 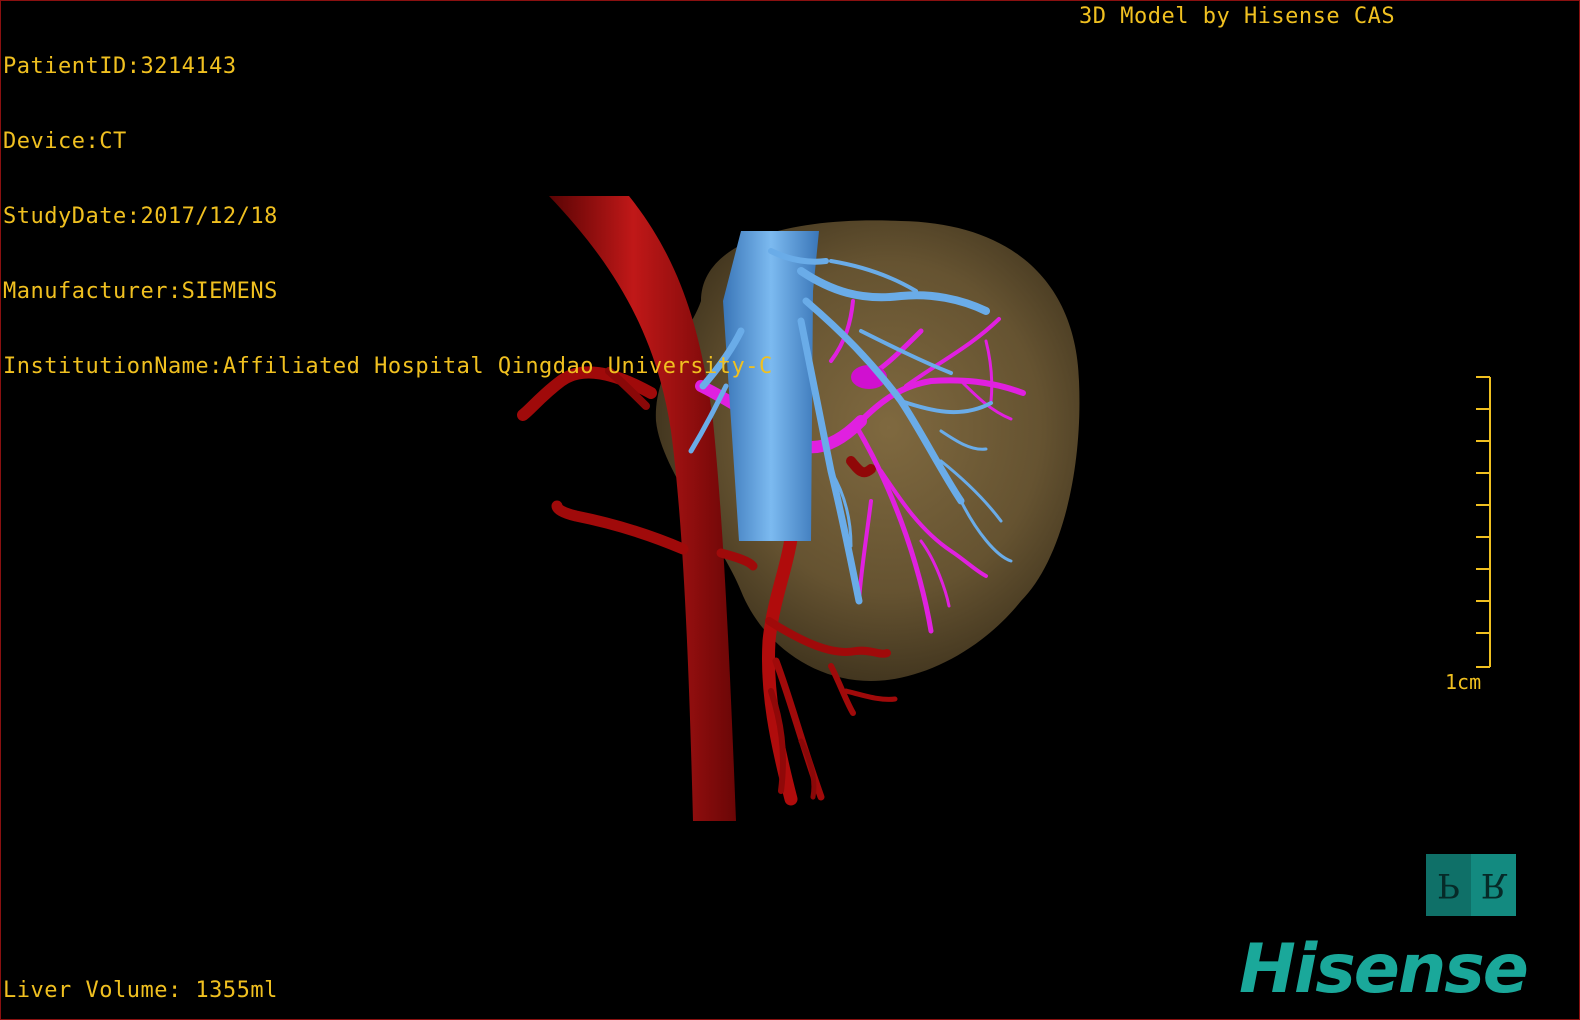 I want to click on scale-label: 1cm, so click(x=1463, y=682).